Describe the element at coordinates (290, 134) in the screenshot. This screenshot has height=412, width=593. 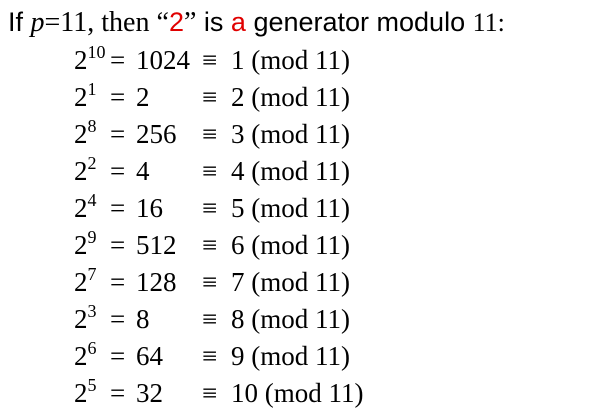
I see `residue: 3 (mod 11)` at that location.